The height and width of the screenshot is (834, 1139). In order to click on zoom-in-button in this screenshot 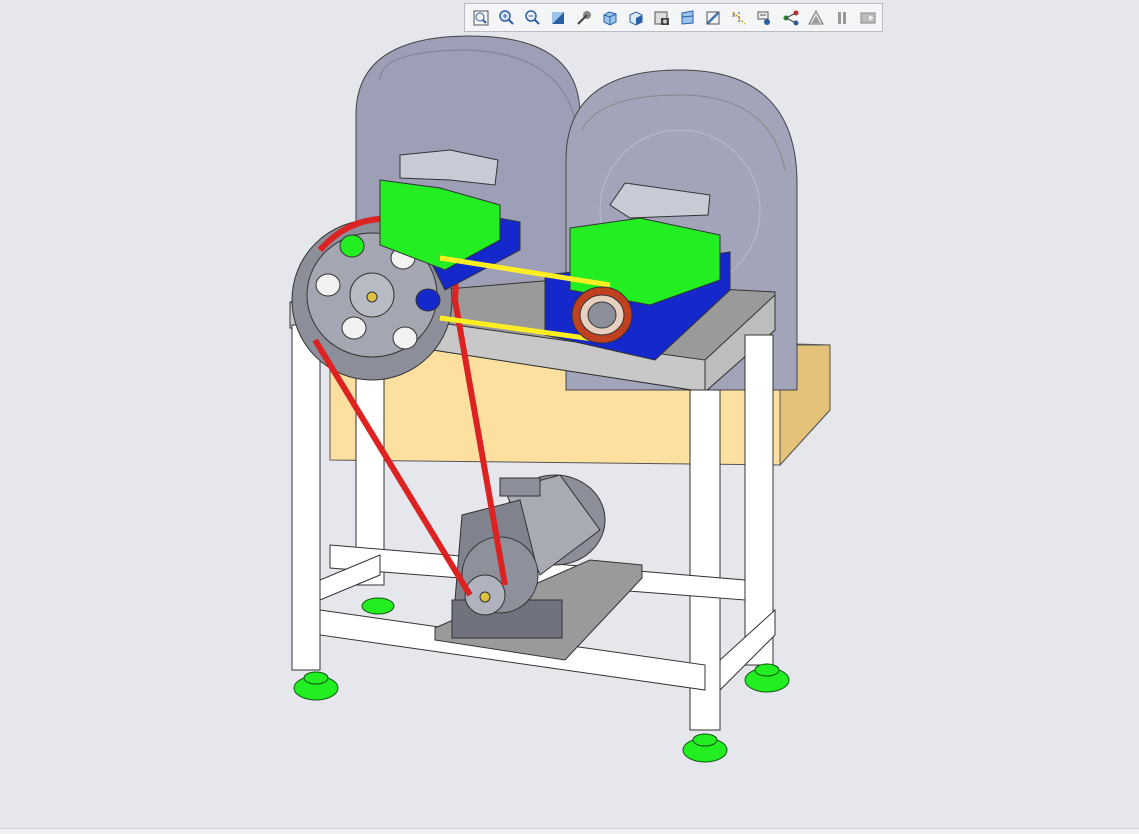, I will do `click(507, 18)`.